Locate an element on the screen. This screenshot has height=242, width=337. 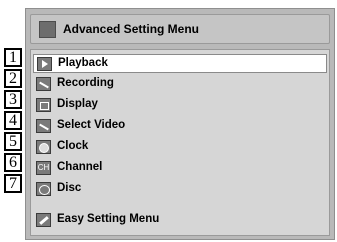
menu-item-recording: Recording is located at coordinates (180, 84).